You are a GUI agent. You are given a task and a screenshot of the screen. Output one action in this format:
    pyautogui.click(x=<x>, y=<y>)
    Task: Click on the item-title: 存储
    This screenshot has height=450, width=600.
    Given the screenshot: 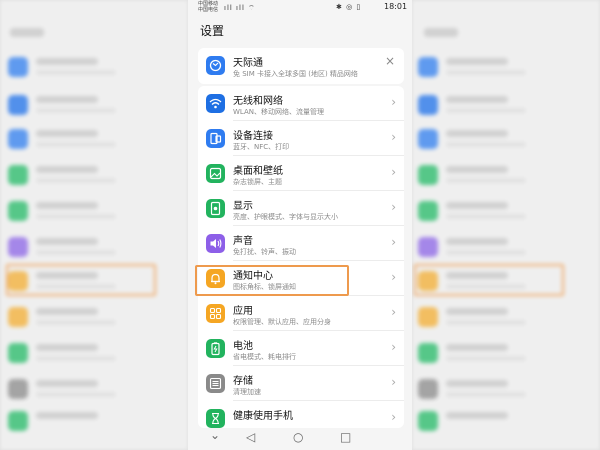 What is the action you would take?
    pyautogui.click(x=243, y=381)
    